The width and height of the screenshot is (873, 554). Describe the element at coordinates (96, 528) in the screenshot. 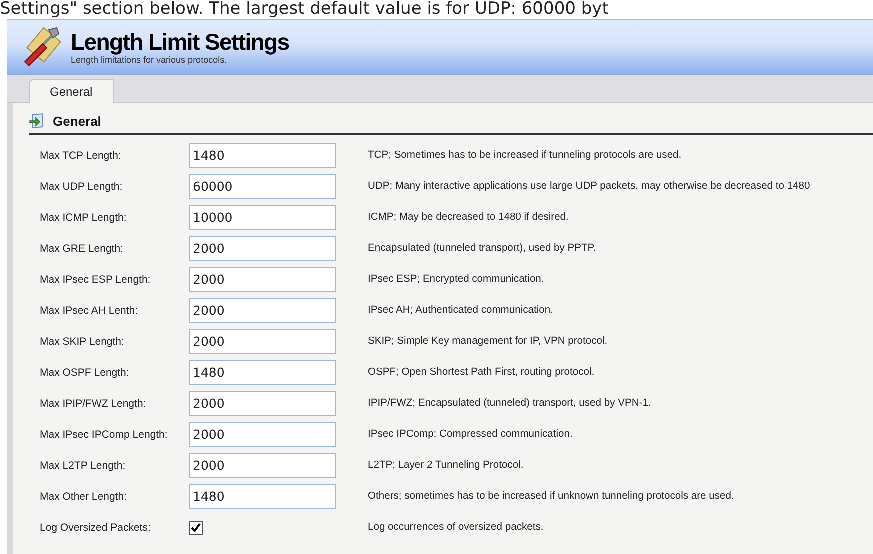

I see `field-label: Log Oversized Packets:` at that location.